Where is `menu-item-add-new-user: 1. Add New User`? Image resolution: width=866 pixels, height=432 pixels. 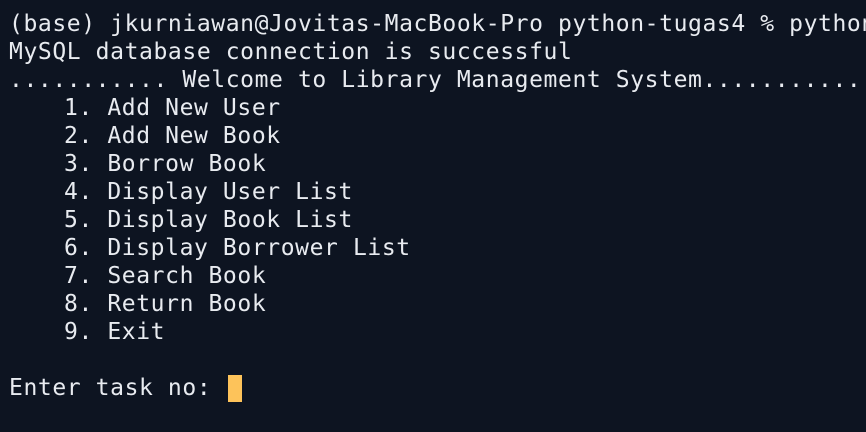
menu-item-add-new-user: 1. Add New User is located at coordinates (172, 108).